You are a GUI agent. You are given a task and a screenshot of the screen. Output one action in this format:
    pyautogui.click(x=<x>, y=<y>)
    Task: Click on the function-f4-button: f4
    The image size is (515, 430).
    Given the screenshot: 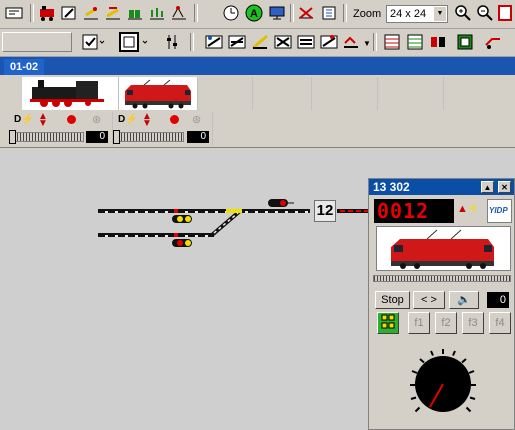 What is the action you would take?
    pyautogui.click(x=500, y=323)
    